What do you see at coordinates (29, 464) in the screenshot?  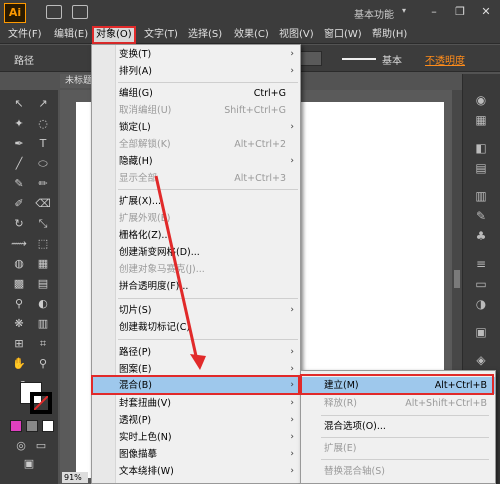 I see `change-screen-mode-icon: ▣` at bounding box center [29, 464].